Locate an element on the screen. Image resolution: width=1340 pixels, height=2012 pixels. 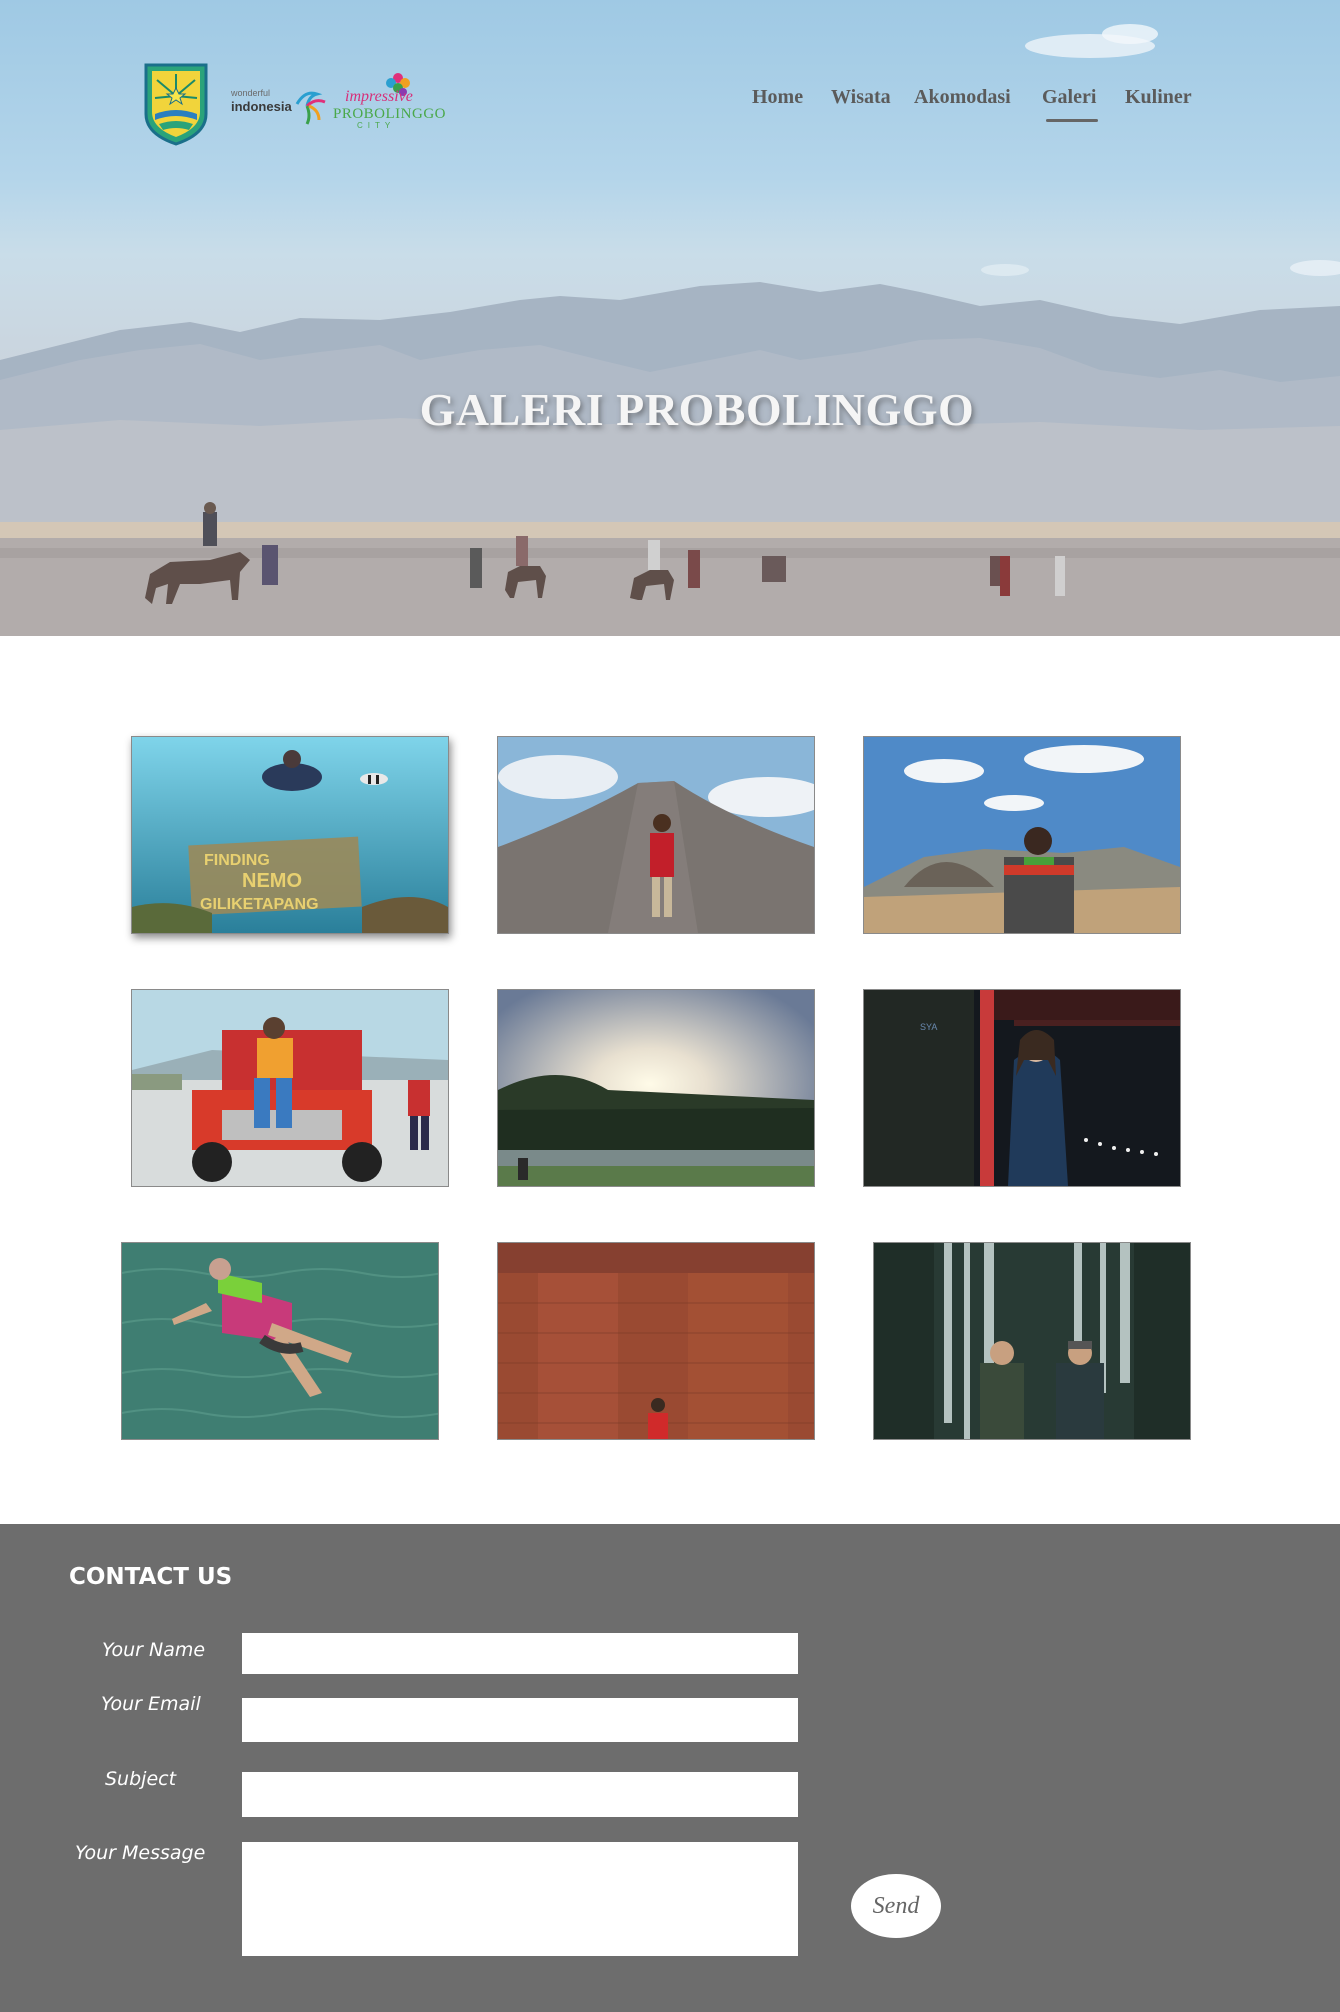
contact-title: CONTACT US is located at coordinates (151, 1577).